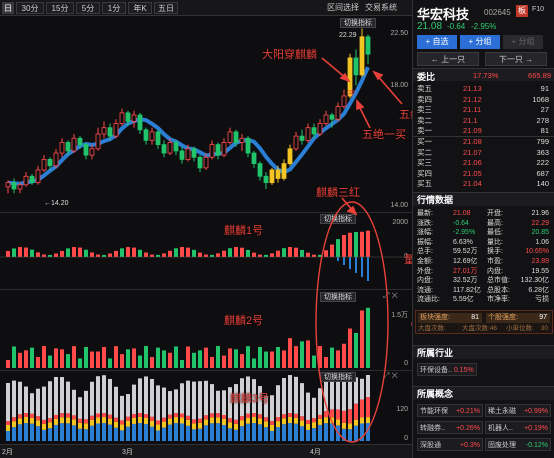 The image size is (554, 458). I want to click on orderbook-level-label: 卖一, so click(424, 131).